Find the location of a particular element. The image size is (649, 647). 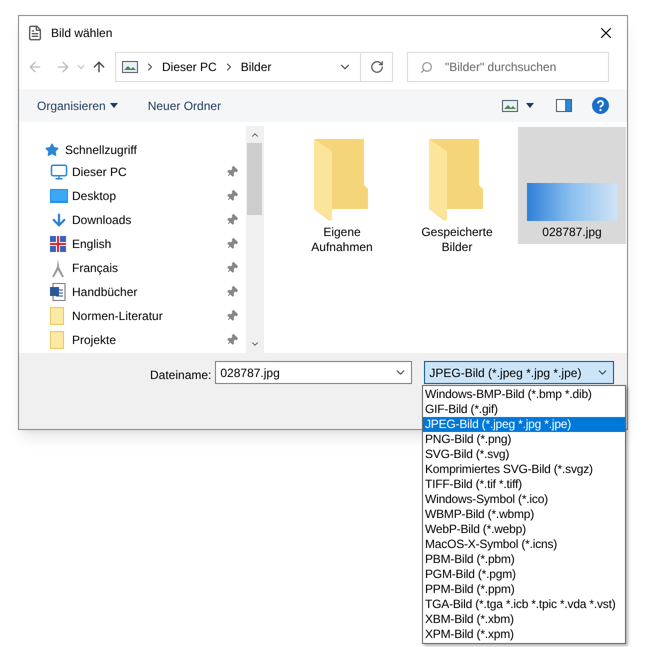

file-item: Gespeicherte Bilder is located at coordinates (457, 193).